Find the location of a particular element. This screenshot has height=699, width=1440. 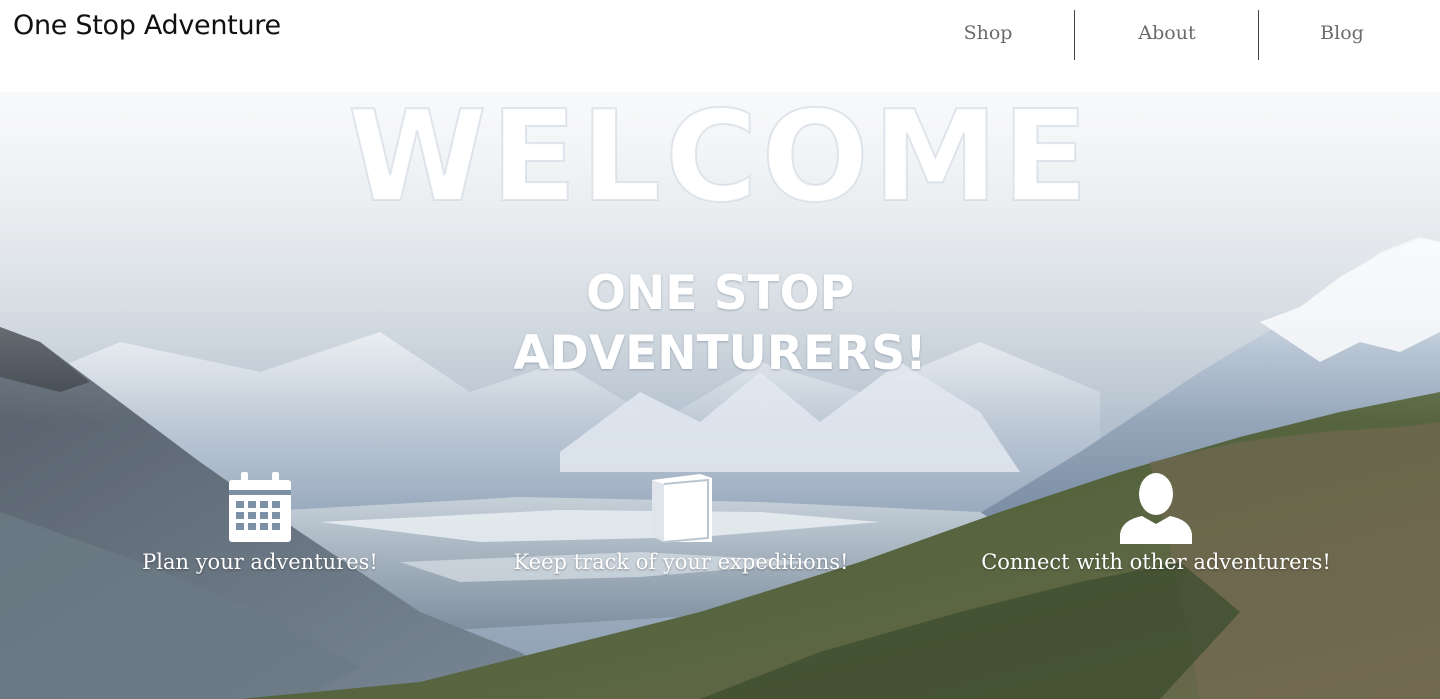

feature-label: Plan your adventures! is located at coordinates (260, 562).